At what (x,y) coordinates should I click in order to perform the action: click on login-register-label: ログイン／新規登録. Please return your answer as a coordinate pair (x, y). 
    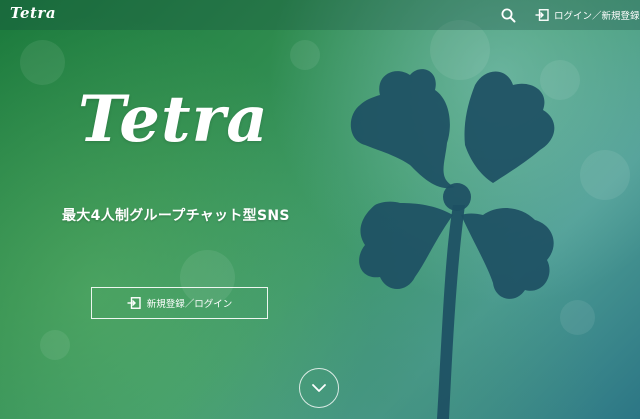
    Looking at the image, I should click on (597, 16).